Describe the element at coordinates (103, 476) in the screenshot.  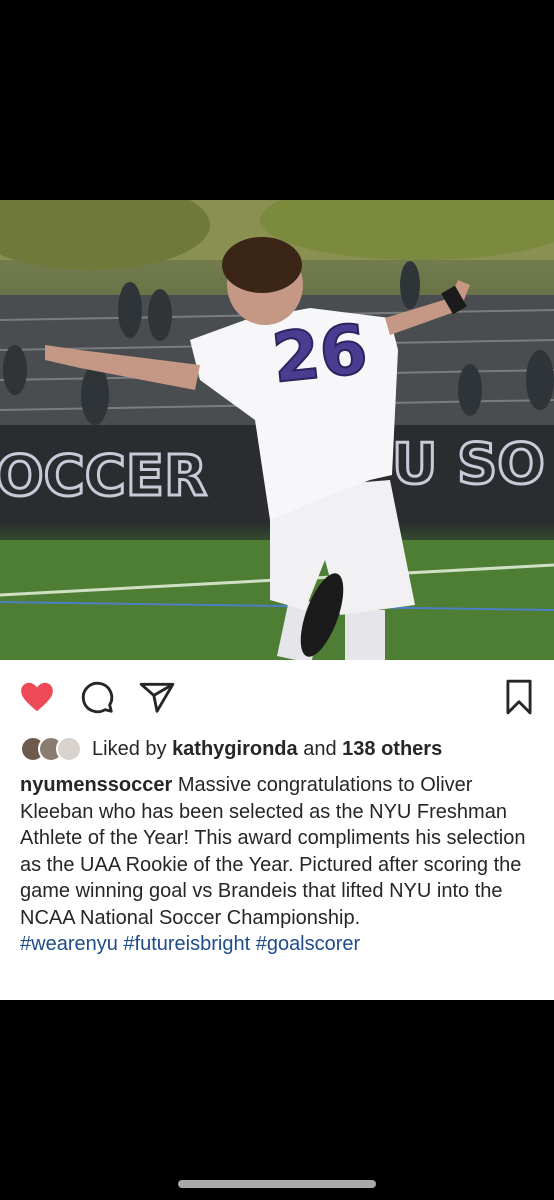
I see `banner-left-text: OCCER` at that location.